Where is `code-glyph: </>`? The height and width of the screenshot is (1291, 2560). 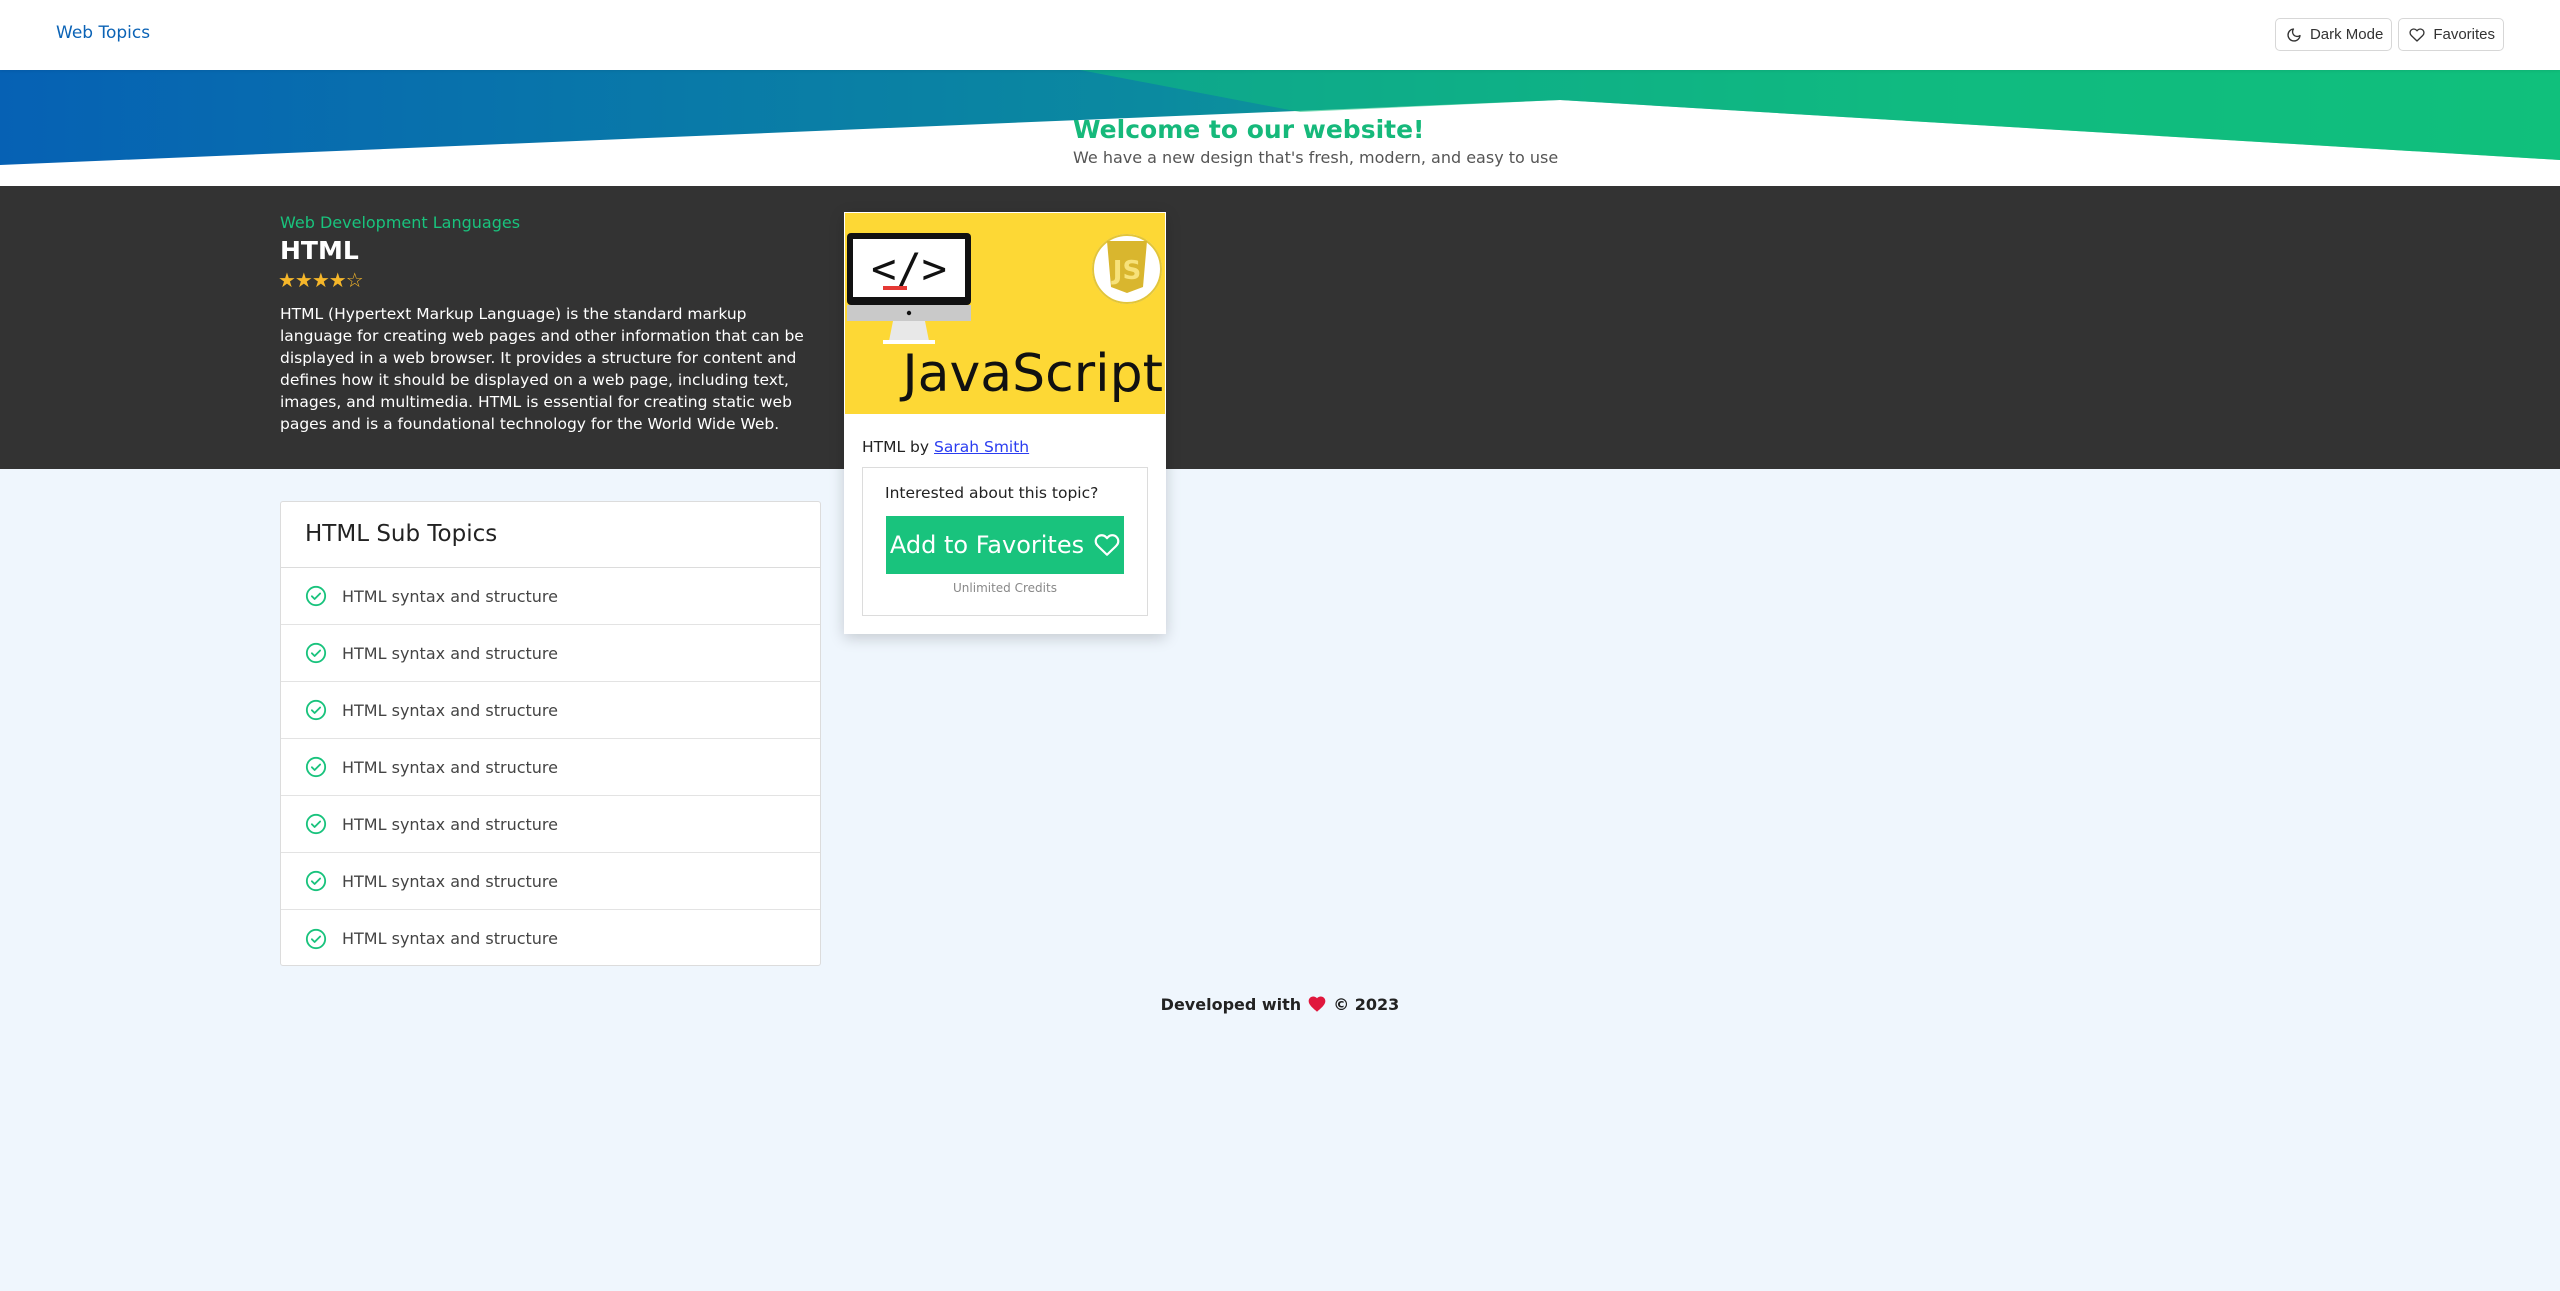
code-glyph: </> is located at coordinates (909, 268).